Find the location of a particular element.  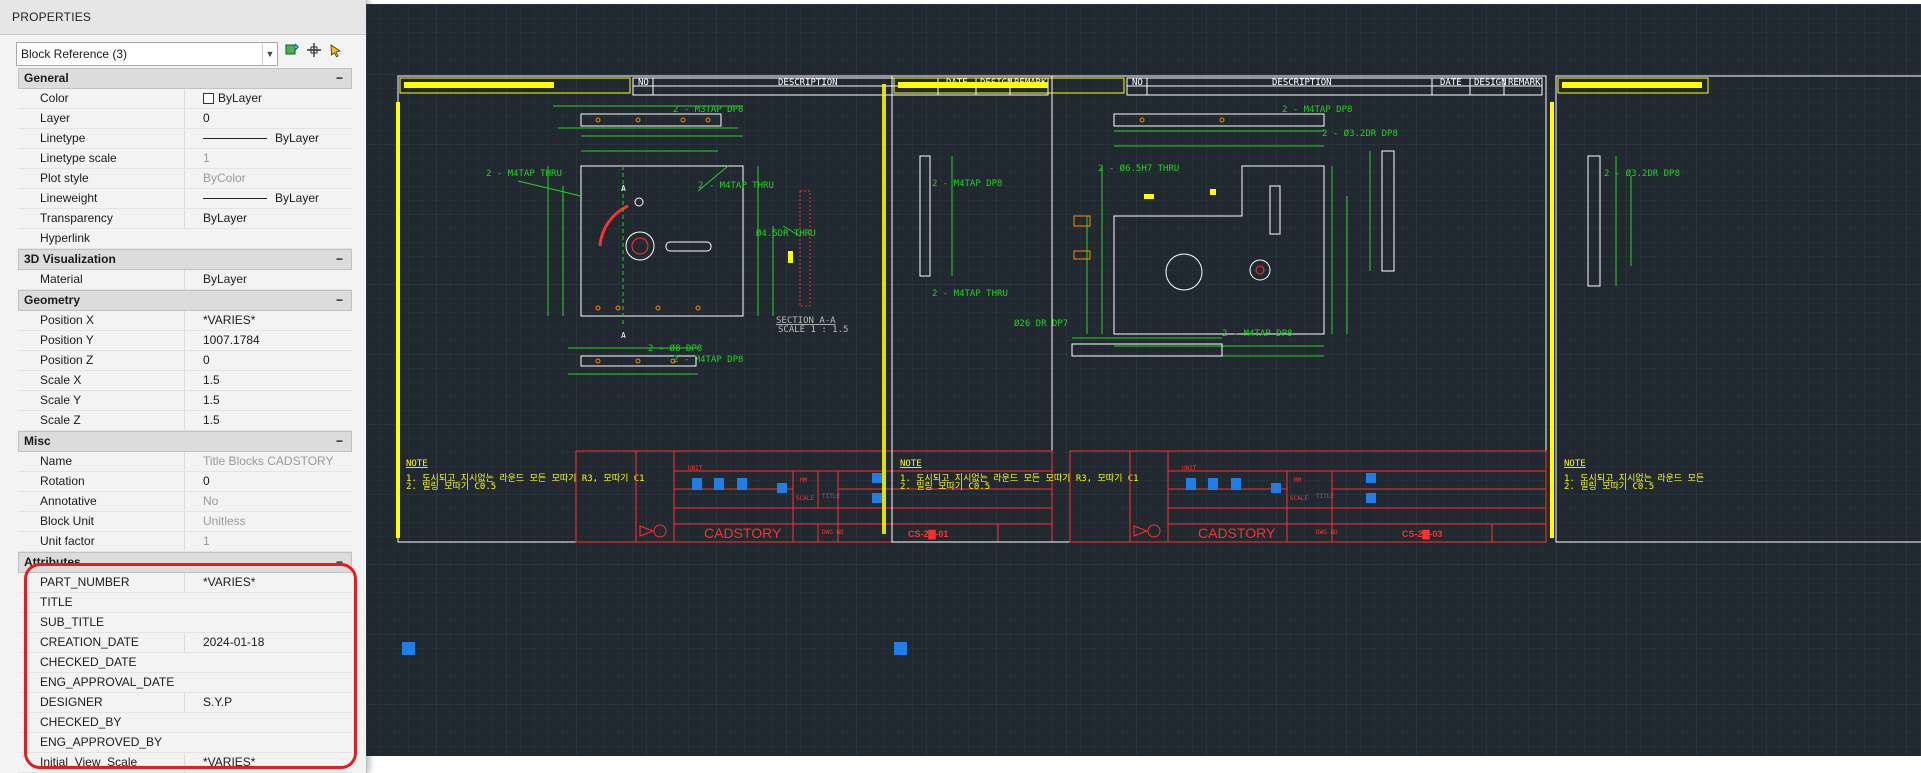

attribute-row-initial-view-scale: Initial_View_Scale *VARIES* is located at coordinates (185, 763).